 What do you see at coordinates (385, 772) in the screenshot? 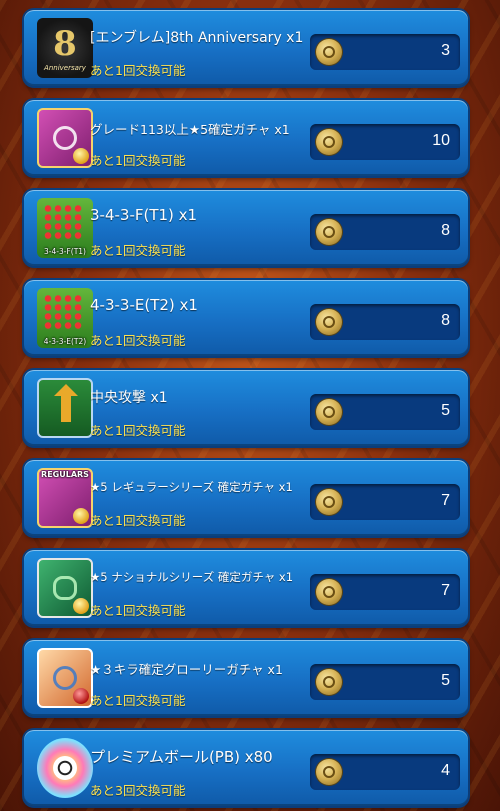
I see `exchange-price-button: 4` at bounding box center [385, 772].